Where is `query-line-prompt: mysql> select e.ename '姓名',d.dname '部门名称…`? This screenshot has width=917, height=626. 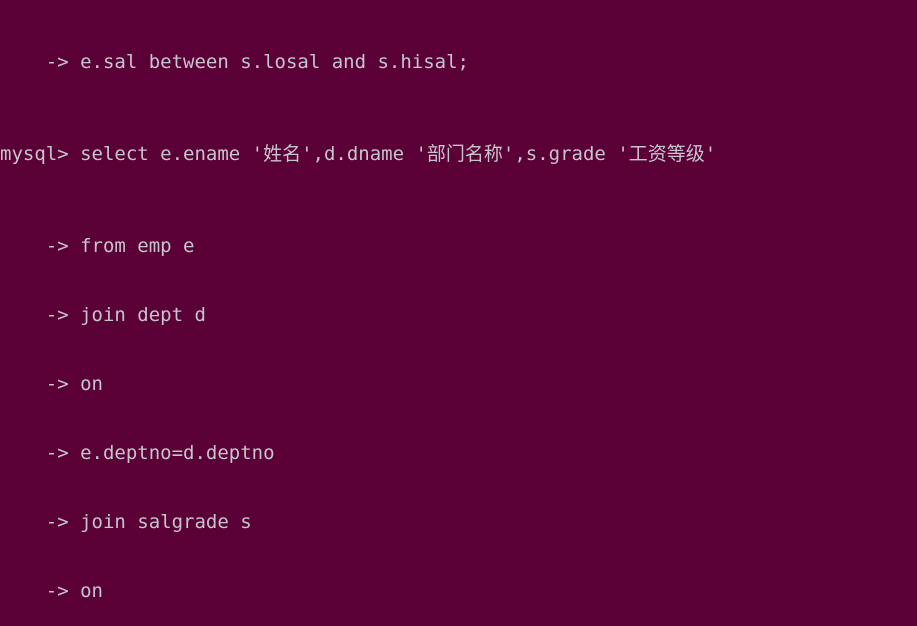
query-line-prompt: mysql> select e.ename '姓名',d.dname '部门名称… is located at coordinates (358, 154).